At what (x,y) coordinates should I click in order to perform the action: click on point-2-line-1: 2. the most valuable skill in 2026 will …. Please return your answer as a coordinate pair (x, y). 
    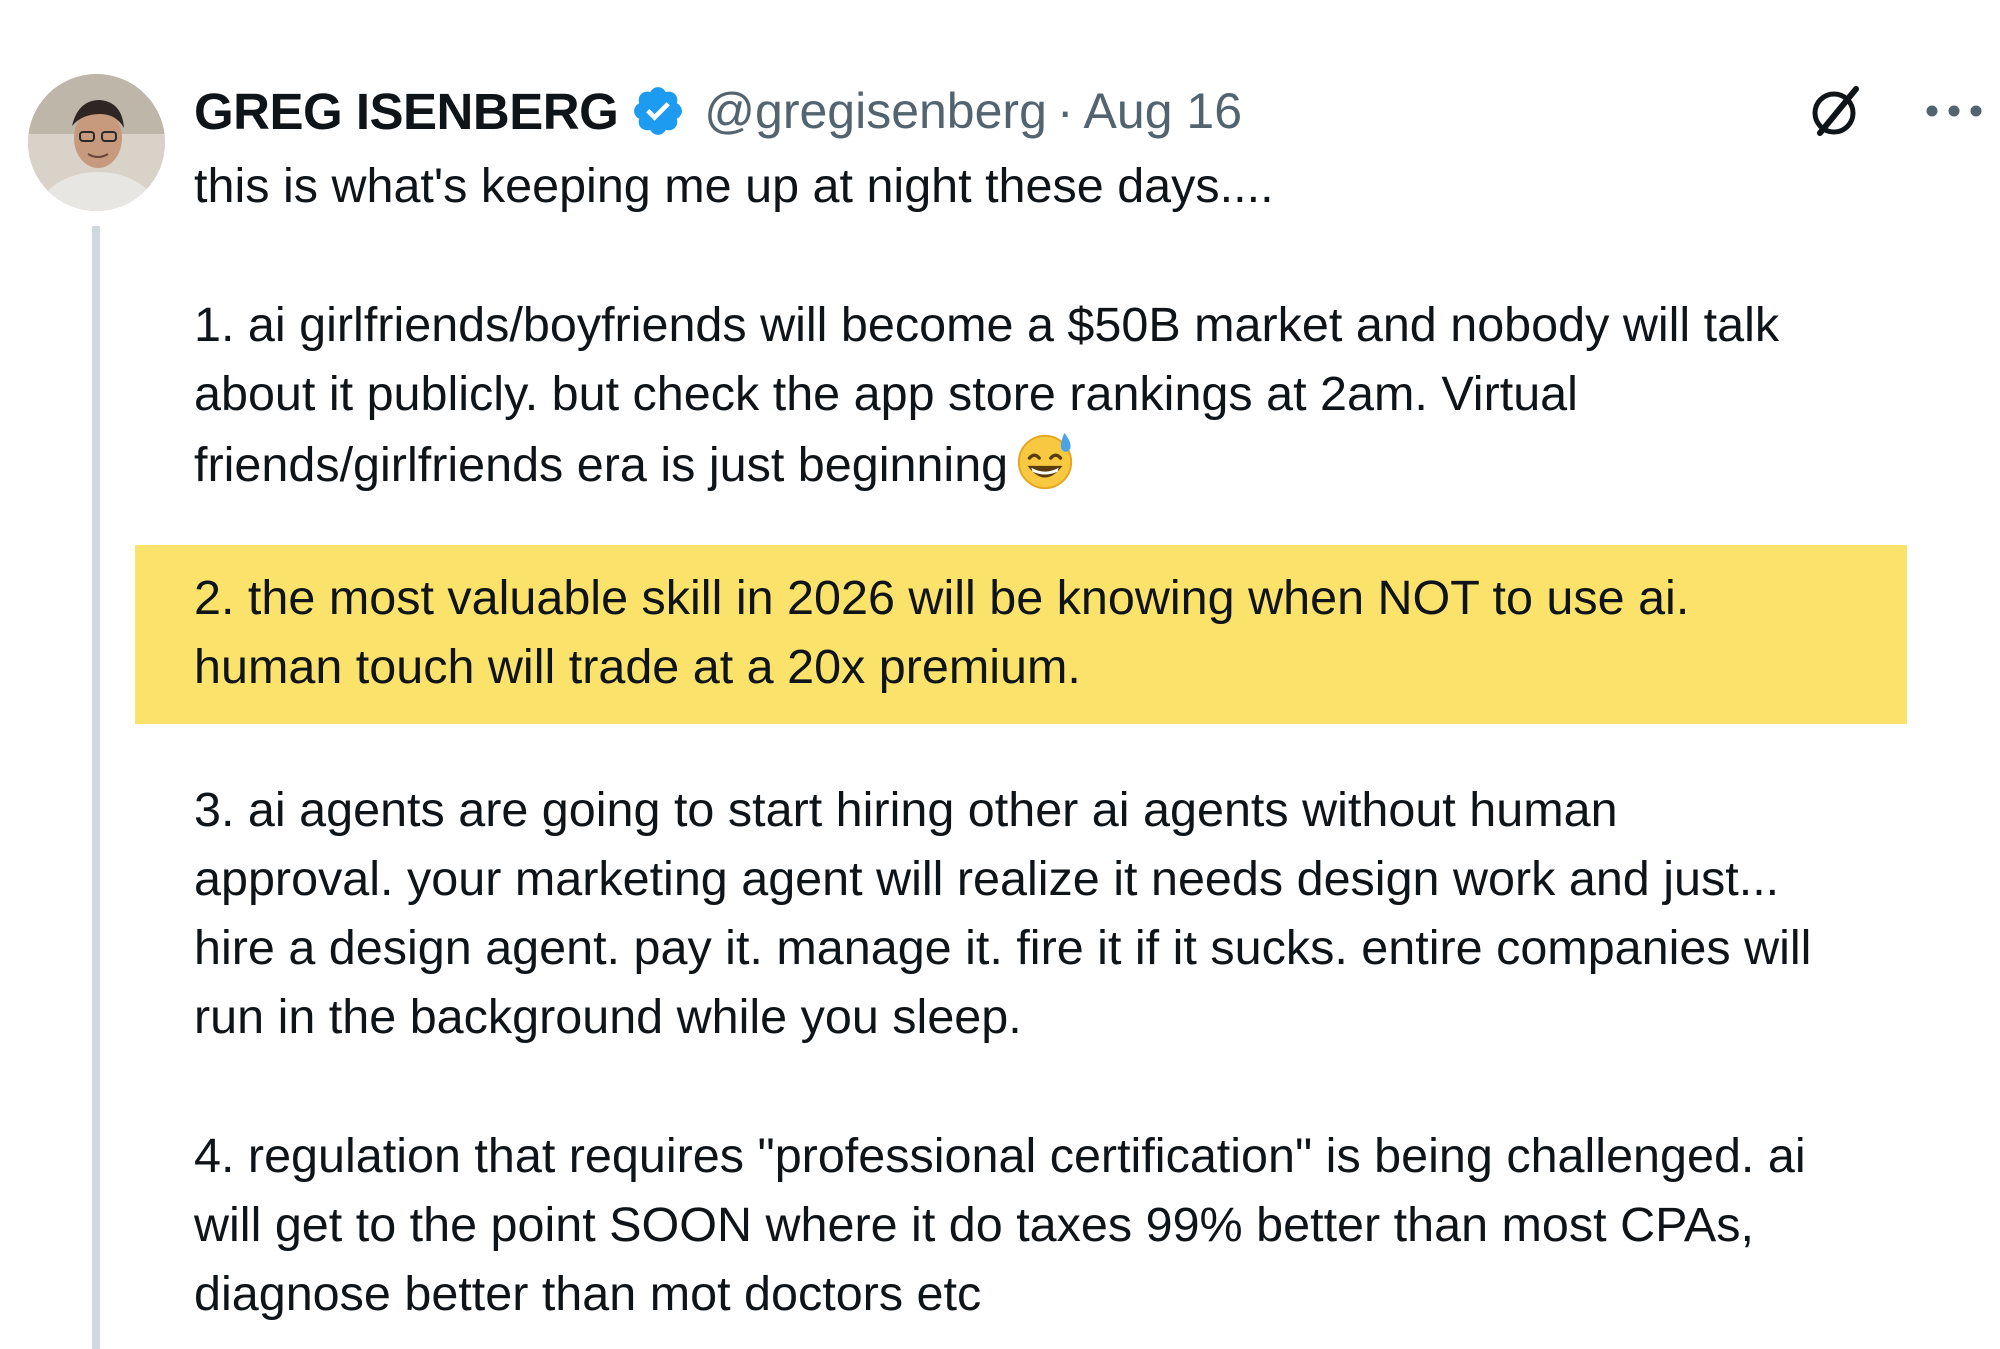
    Looking at the image, I should click on (942, 598).